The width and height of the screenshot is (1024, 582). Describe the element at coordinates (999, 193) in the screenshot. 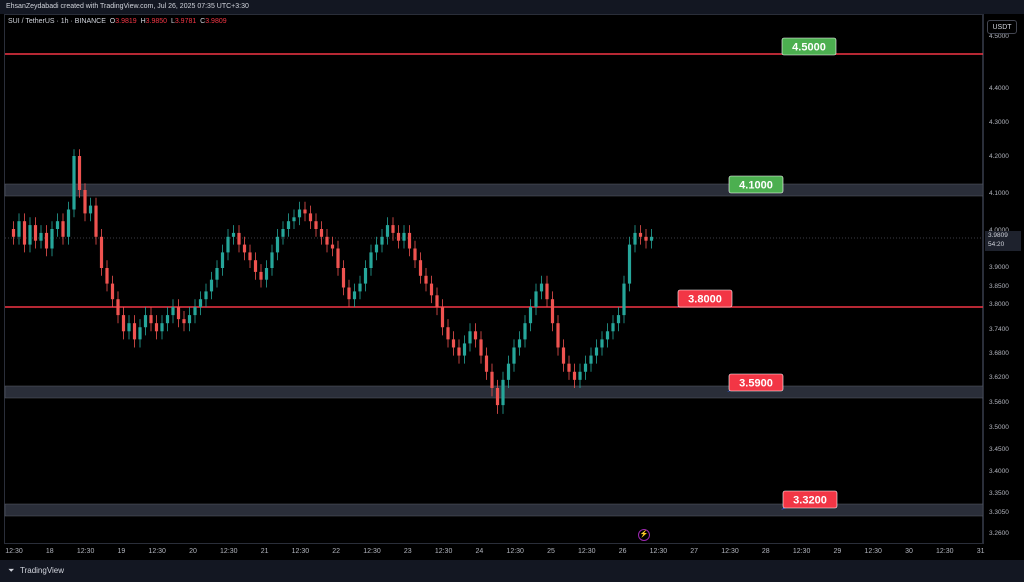

I see `price-tick-label: 4.1000` at that location.